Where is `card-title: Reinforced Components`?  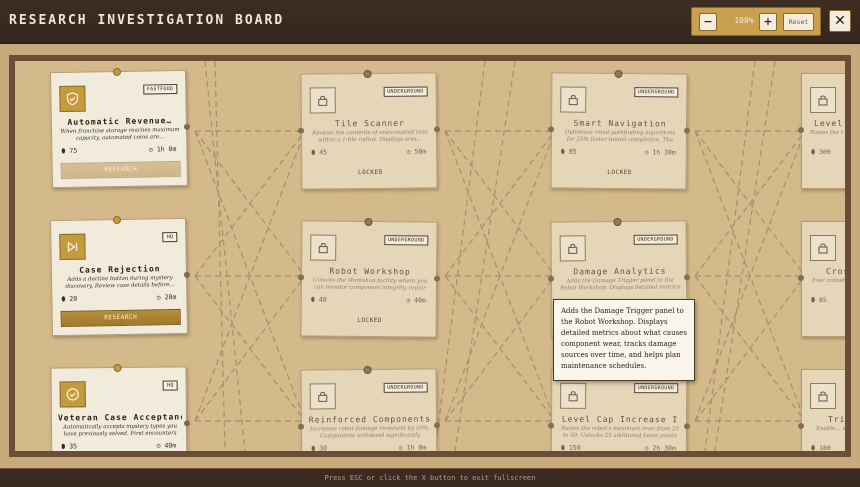
card-title: Reinforced Components is located at coordinates (370, 419).